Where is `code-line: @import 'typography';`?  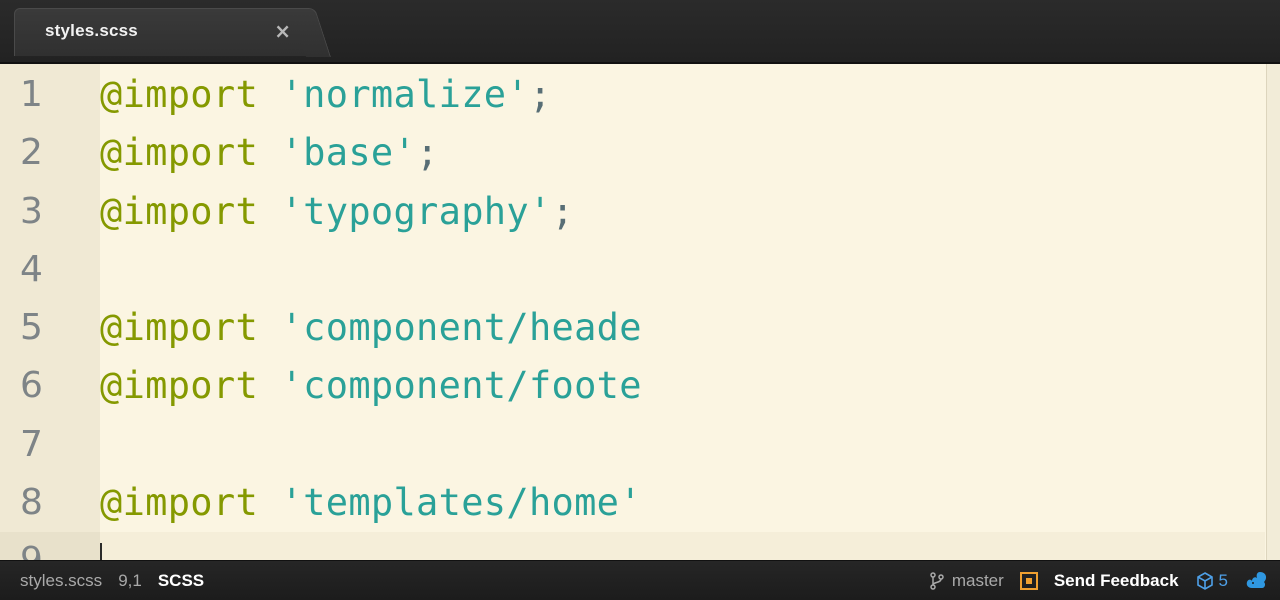
code-line: @import 'typography'; is located at coordinates (682, 212).